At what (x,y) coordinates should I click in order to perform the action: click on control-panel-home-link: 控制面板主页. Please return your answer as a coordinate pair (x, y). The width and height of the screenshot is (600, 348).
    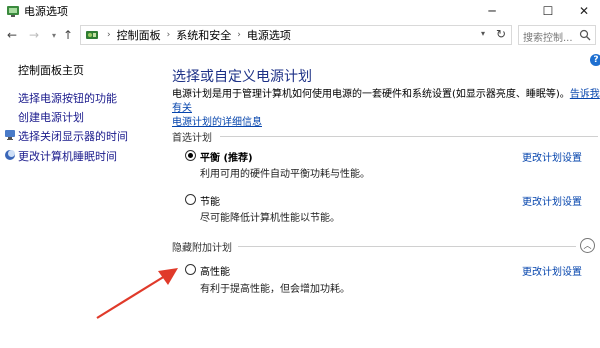
    Looking at the image, I should click on (51, 70).